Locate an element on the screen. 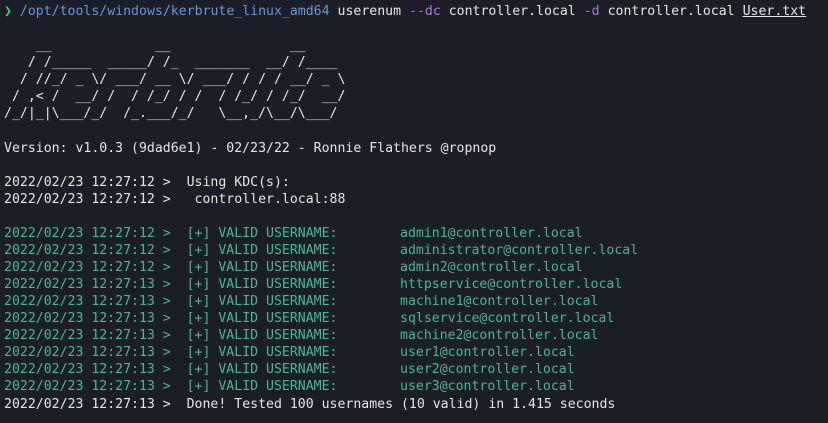 The image size is (828, 423). command-userlist-file: User.txt is located at coordinates (775, 11).